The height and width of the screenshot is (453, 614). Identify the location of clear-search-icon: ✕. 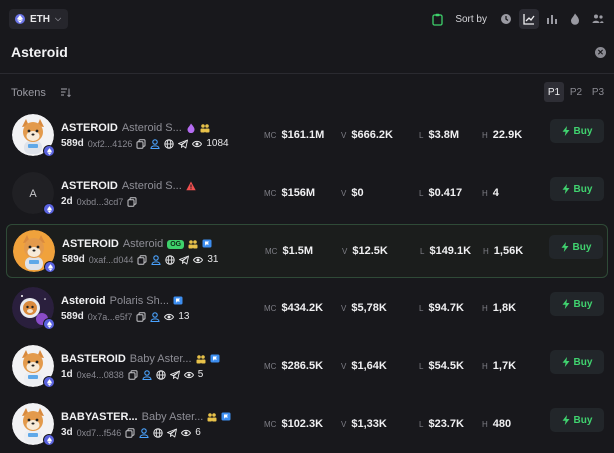
(600, 52).